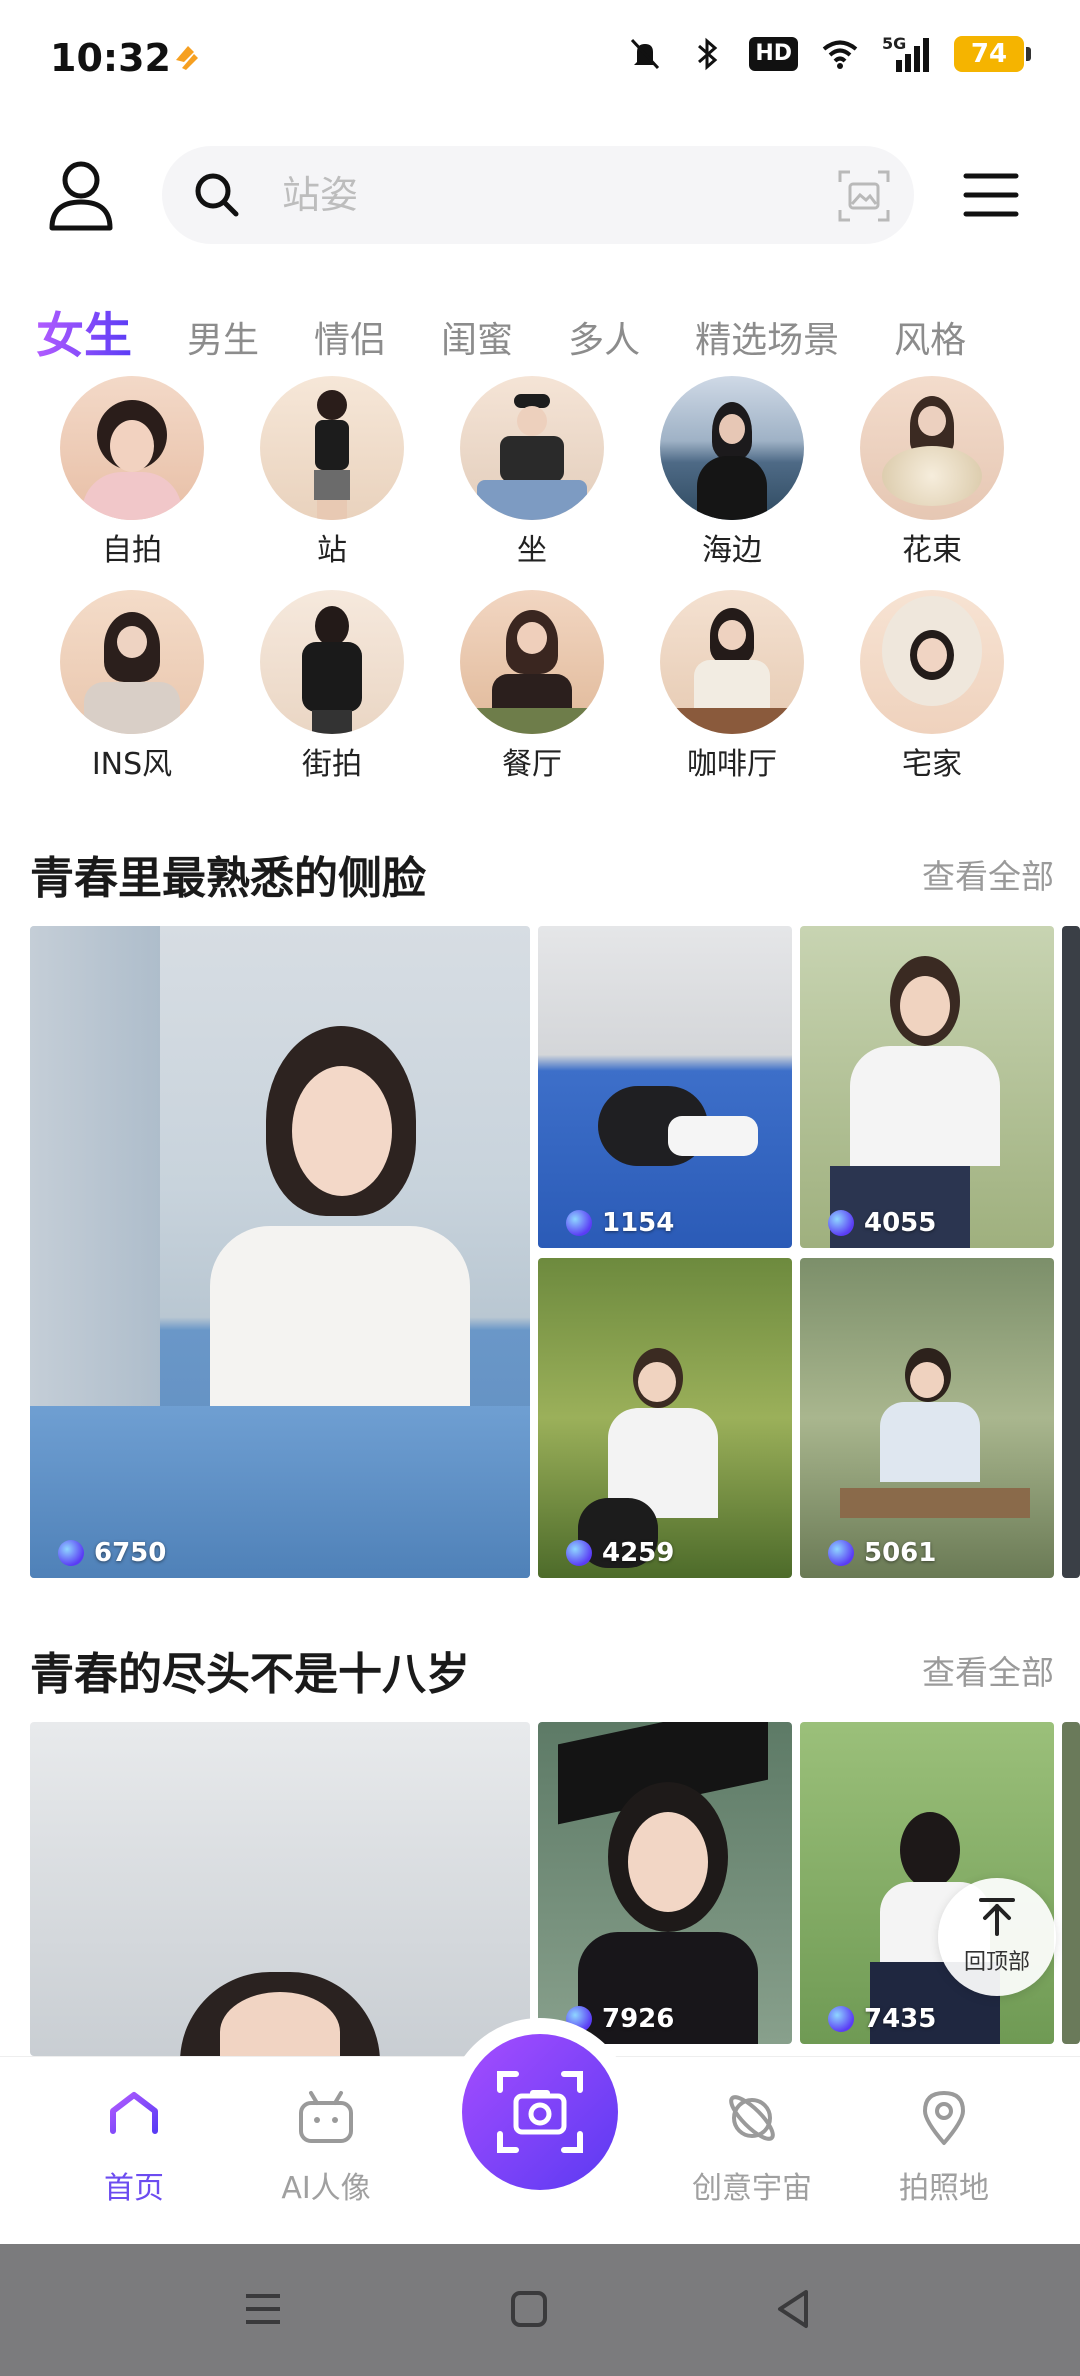  What do you see at coordinates (326, 2188) in the screenshot?
I see `nav-label: AI人像` at bounding box center [326, 2188].